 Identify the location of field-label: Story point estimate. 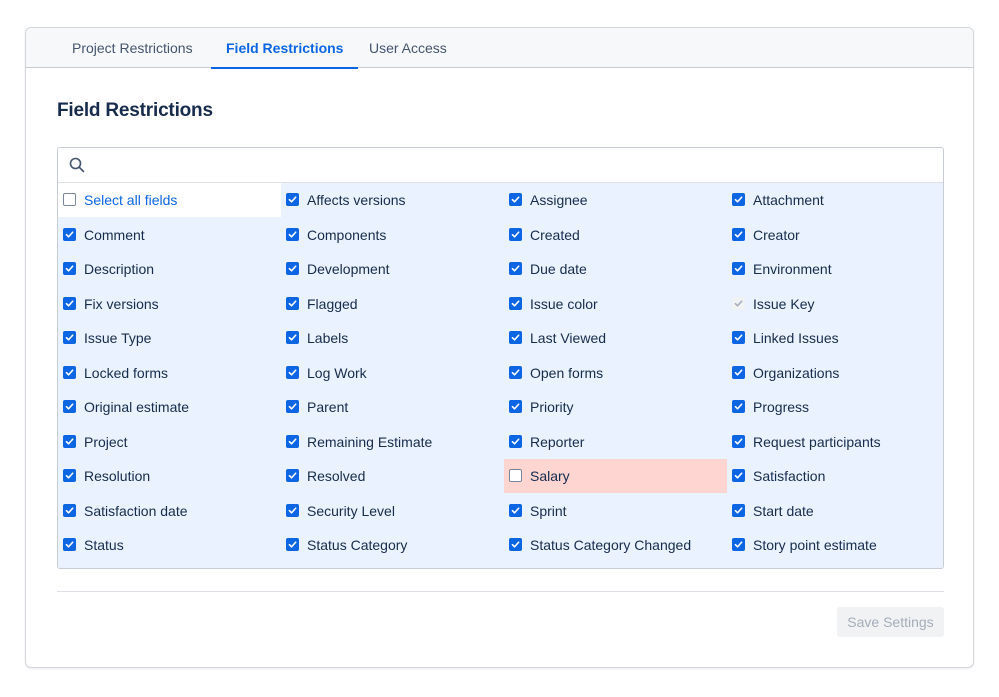
(815, 545).